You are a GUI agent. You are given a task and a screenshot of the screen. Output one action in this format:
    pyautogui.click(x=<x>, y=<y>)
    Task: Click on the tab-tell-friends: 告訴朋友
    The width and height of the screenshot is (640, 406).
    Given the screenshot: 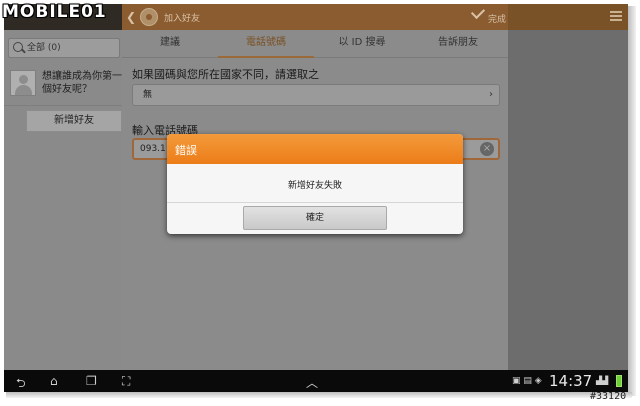 What is the action you would take?
    pyautogui.click(x=458, y=44)
    